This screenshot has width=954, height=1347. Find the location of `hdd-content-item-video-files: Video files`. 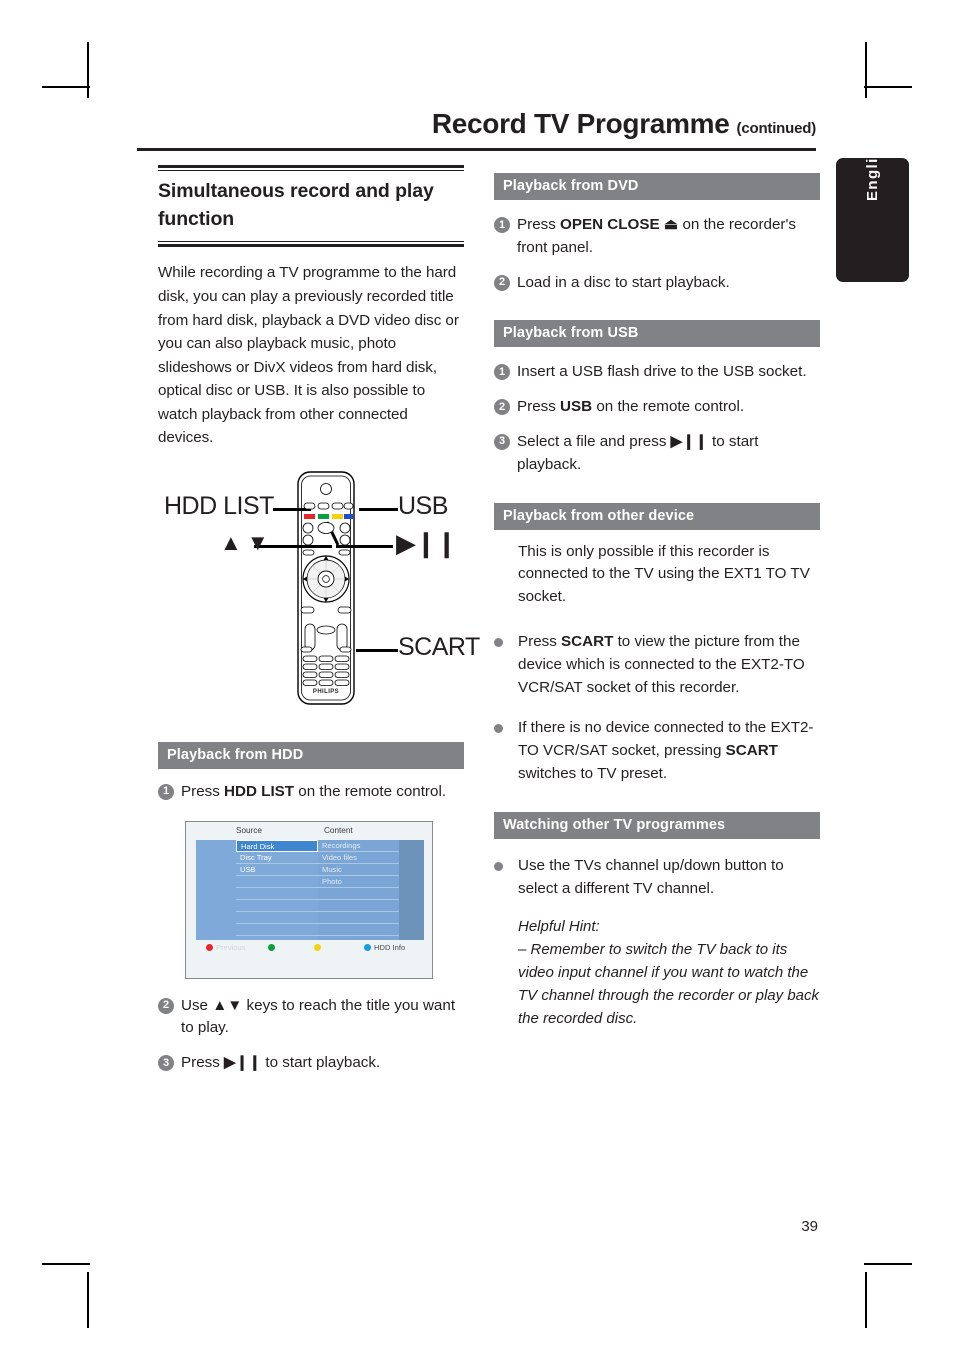

hdd-content-item-video-files: Video files is located at coordinates (358, 858).